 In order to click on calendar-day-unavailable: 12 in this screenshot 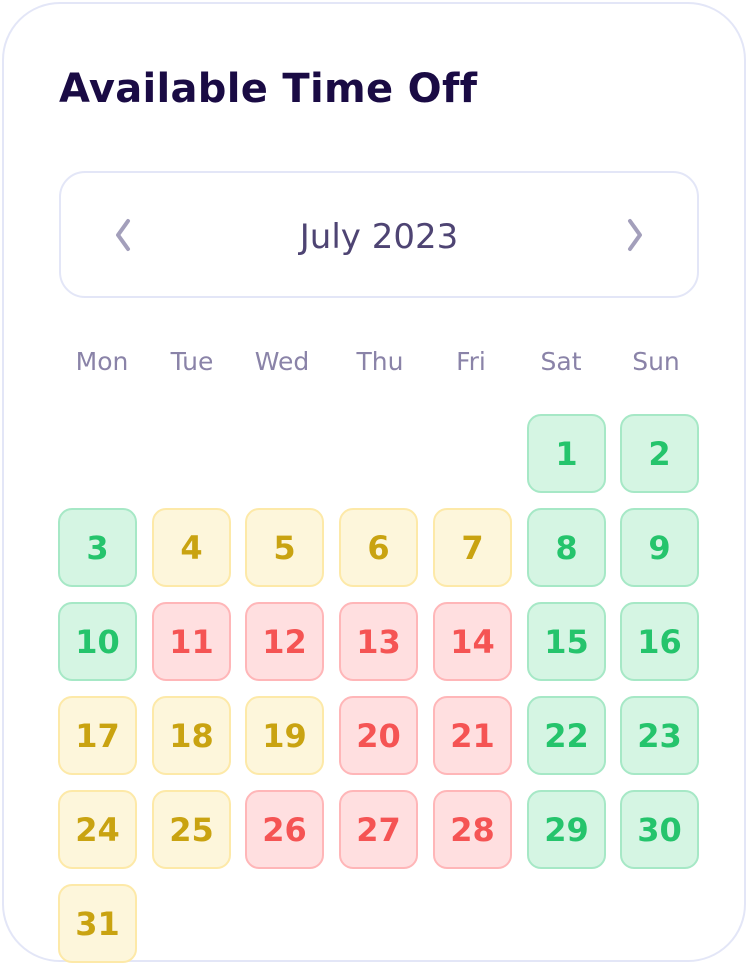, I will do `click(284, 641)`.